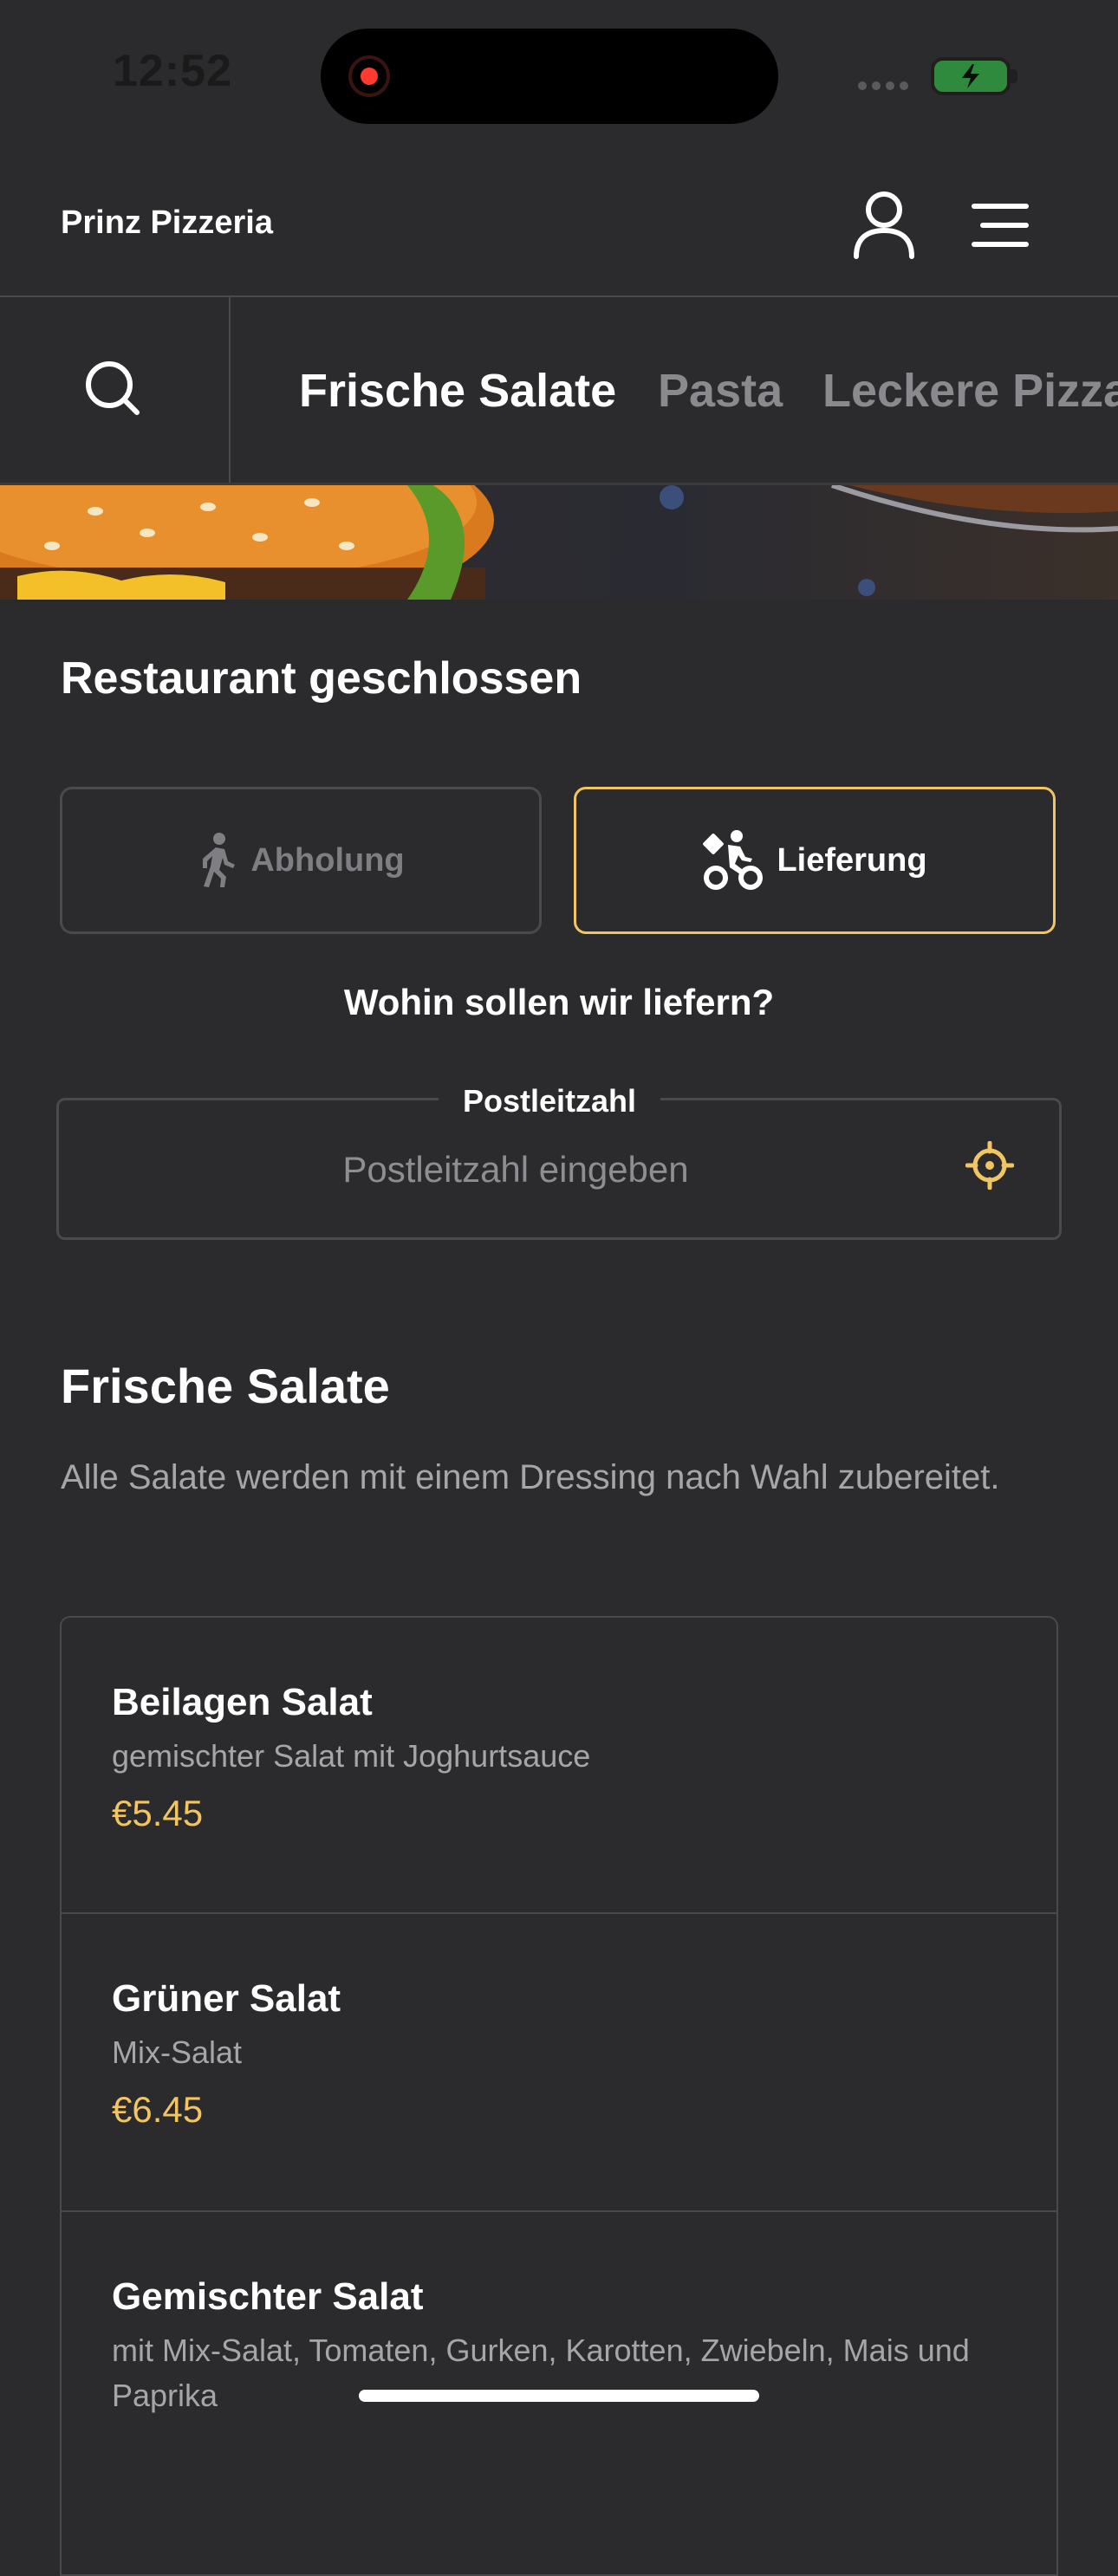  I want to click on crosshair-location-icon, so click(990, 1165).